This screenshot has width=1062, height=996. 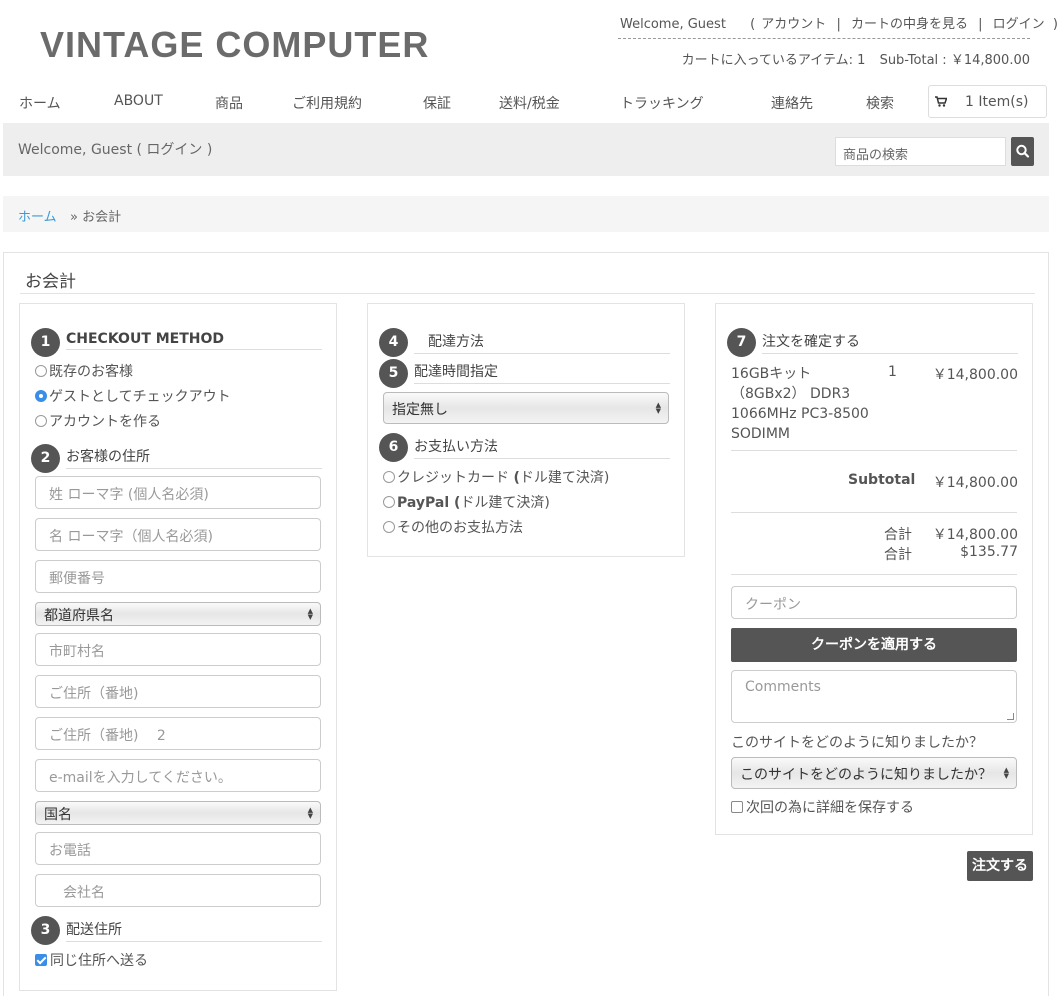 I want to click on source-question: このサイトをどのように知りましたか？, so click(x=857, y=743).